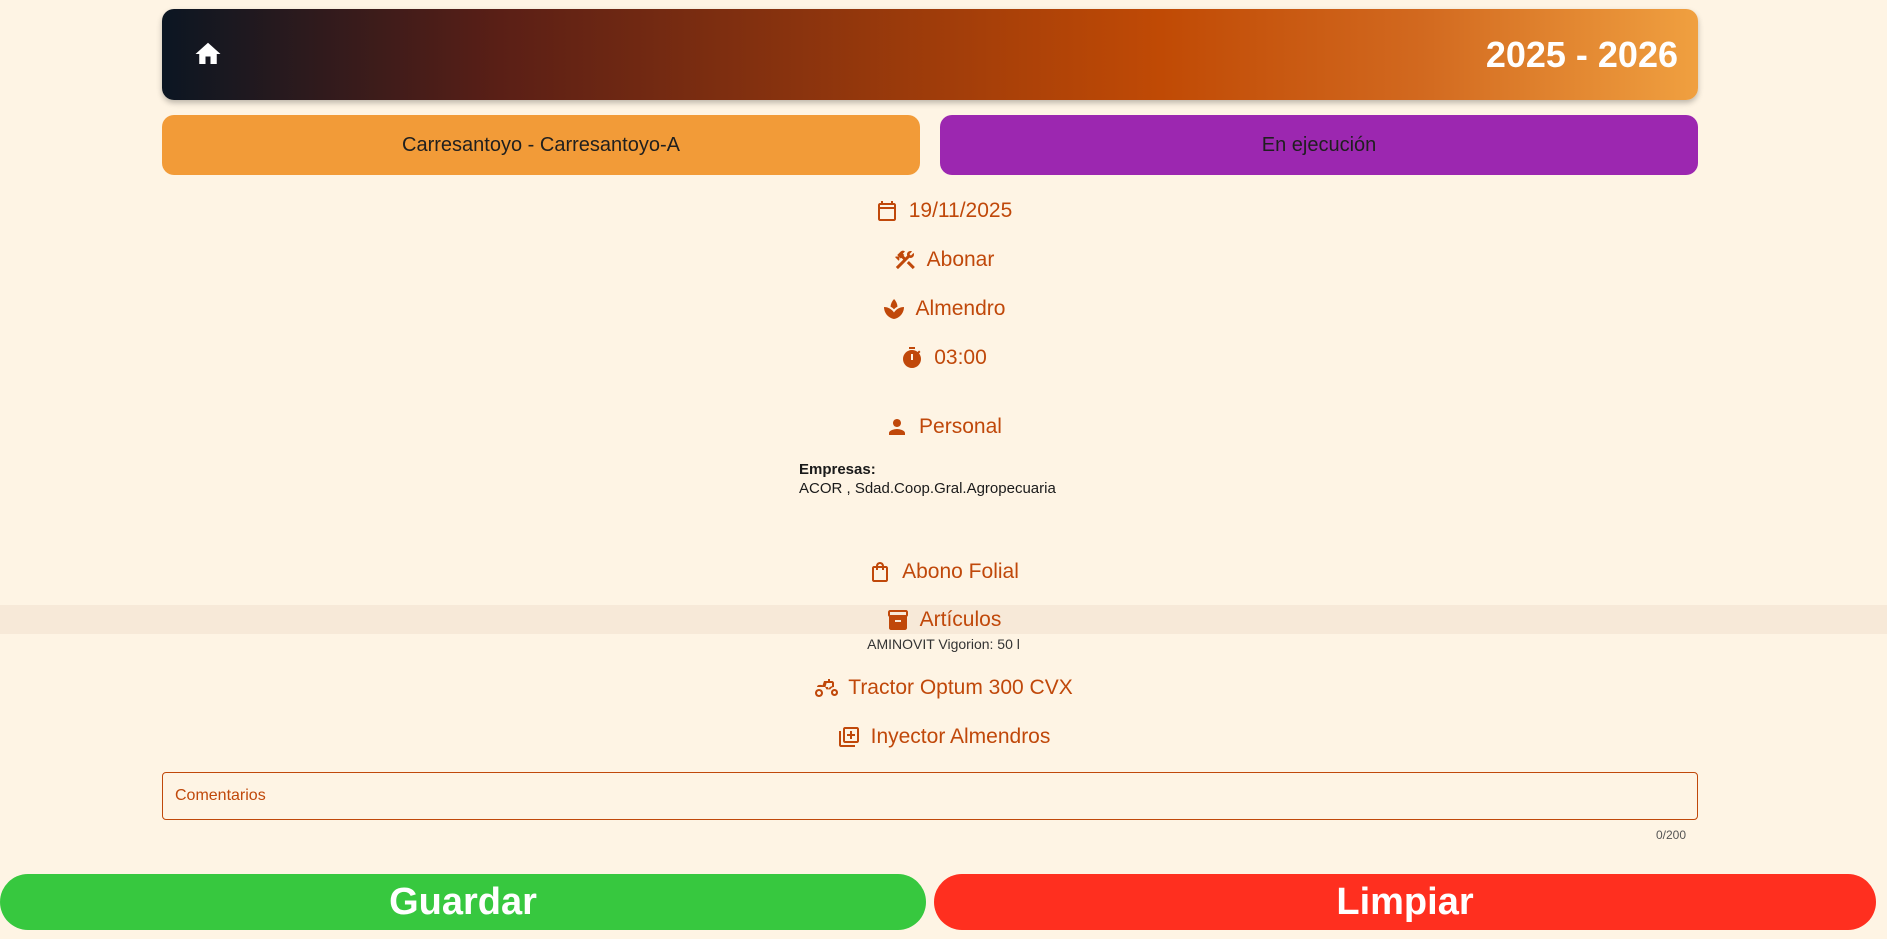 This screenshot has width=1887, height=939. Describe the element at coordinates (943, 644) in the screenshot. I see `article-item: AMINOVIT Vigorion: 50 l` at that location.